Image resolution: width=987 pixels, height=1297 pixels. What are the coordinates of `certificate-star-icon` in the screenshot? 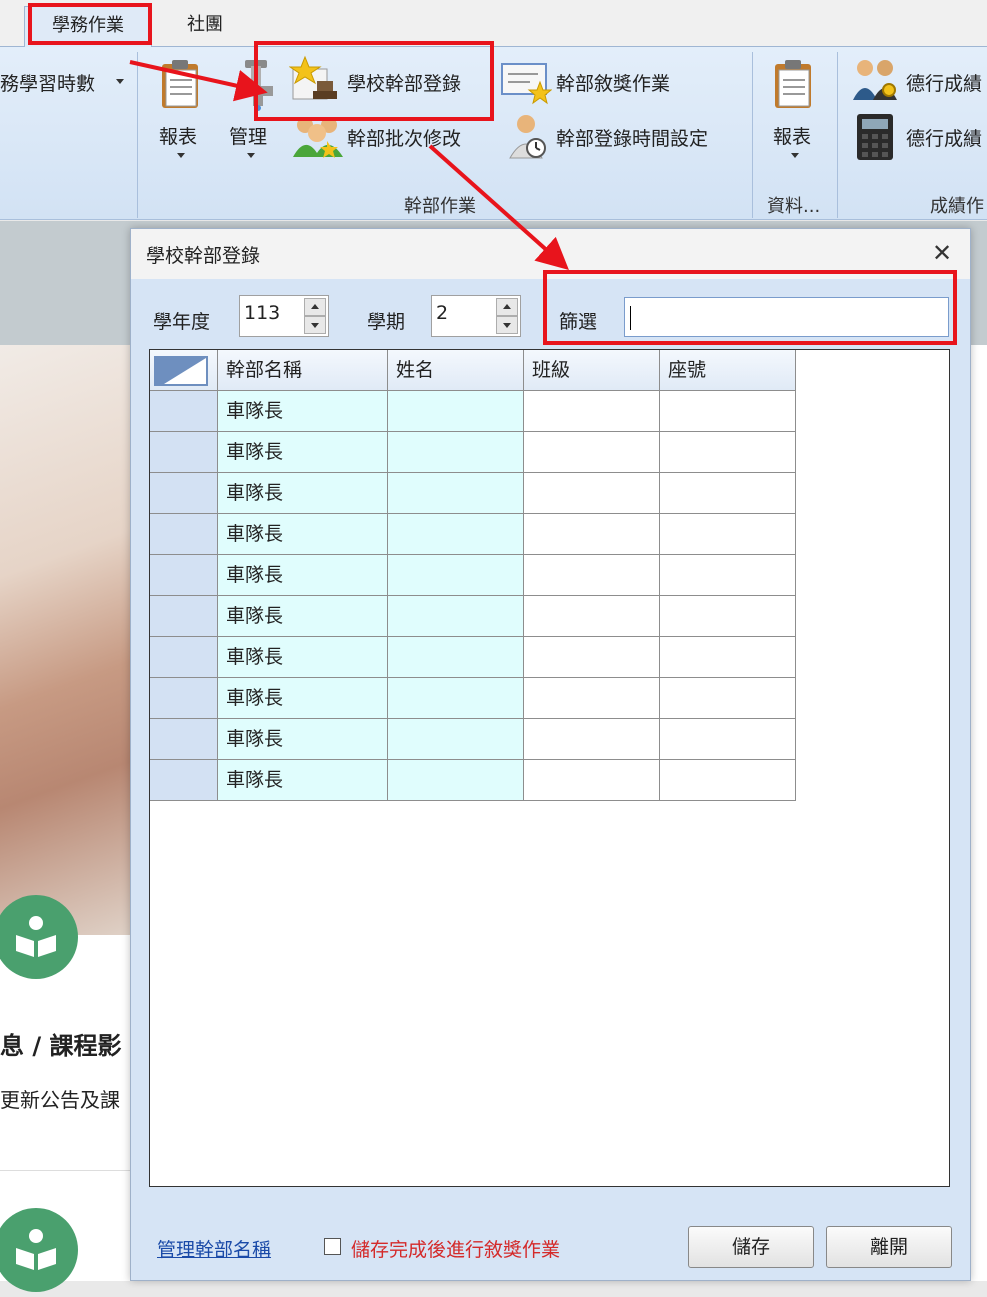 It's located at (526, 86).